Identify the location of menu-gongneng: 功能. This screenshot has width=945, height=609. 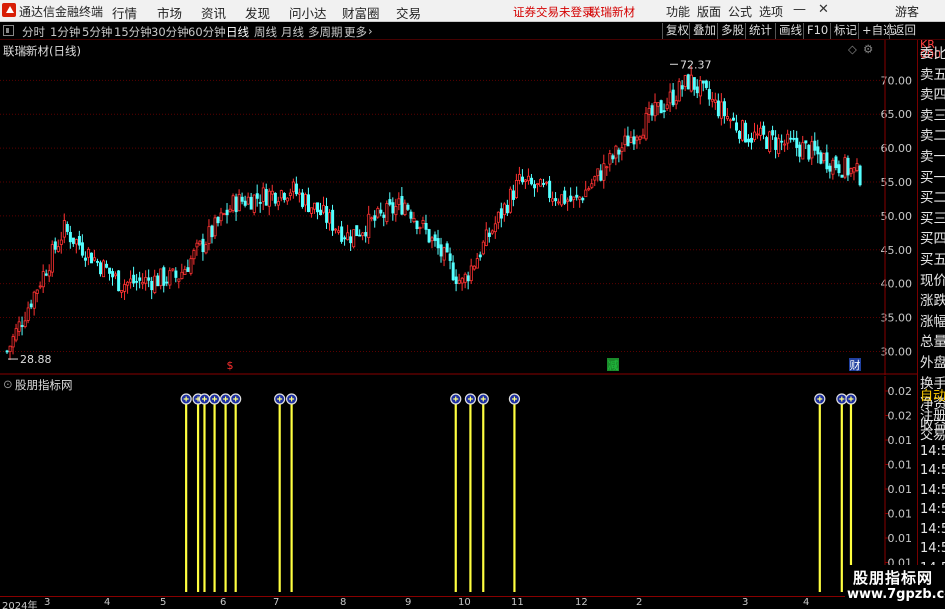
(678, 11).